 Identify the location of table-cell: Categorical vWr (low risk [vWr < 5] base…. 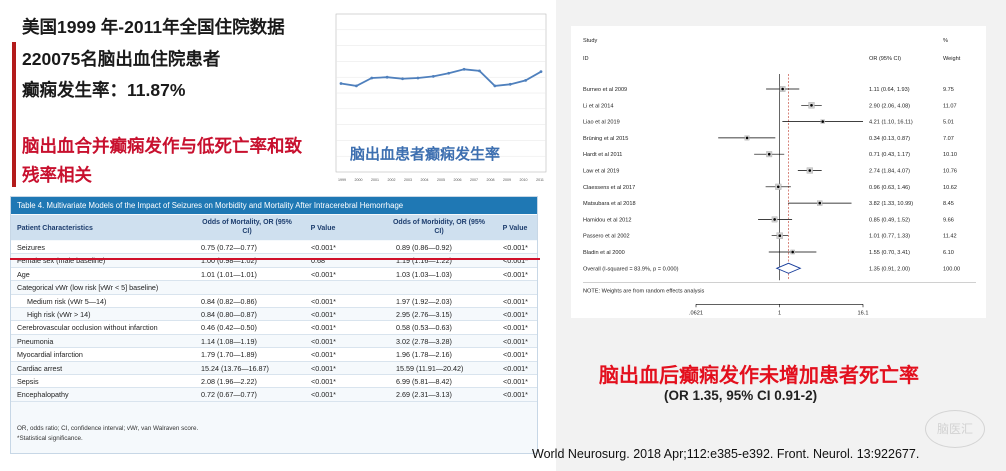
(88, 288).